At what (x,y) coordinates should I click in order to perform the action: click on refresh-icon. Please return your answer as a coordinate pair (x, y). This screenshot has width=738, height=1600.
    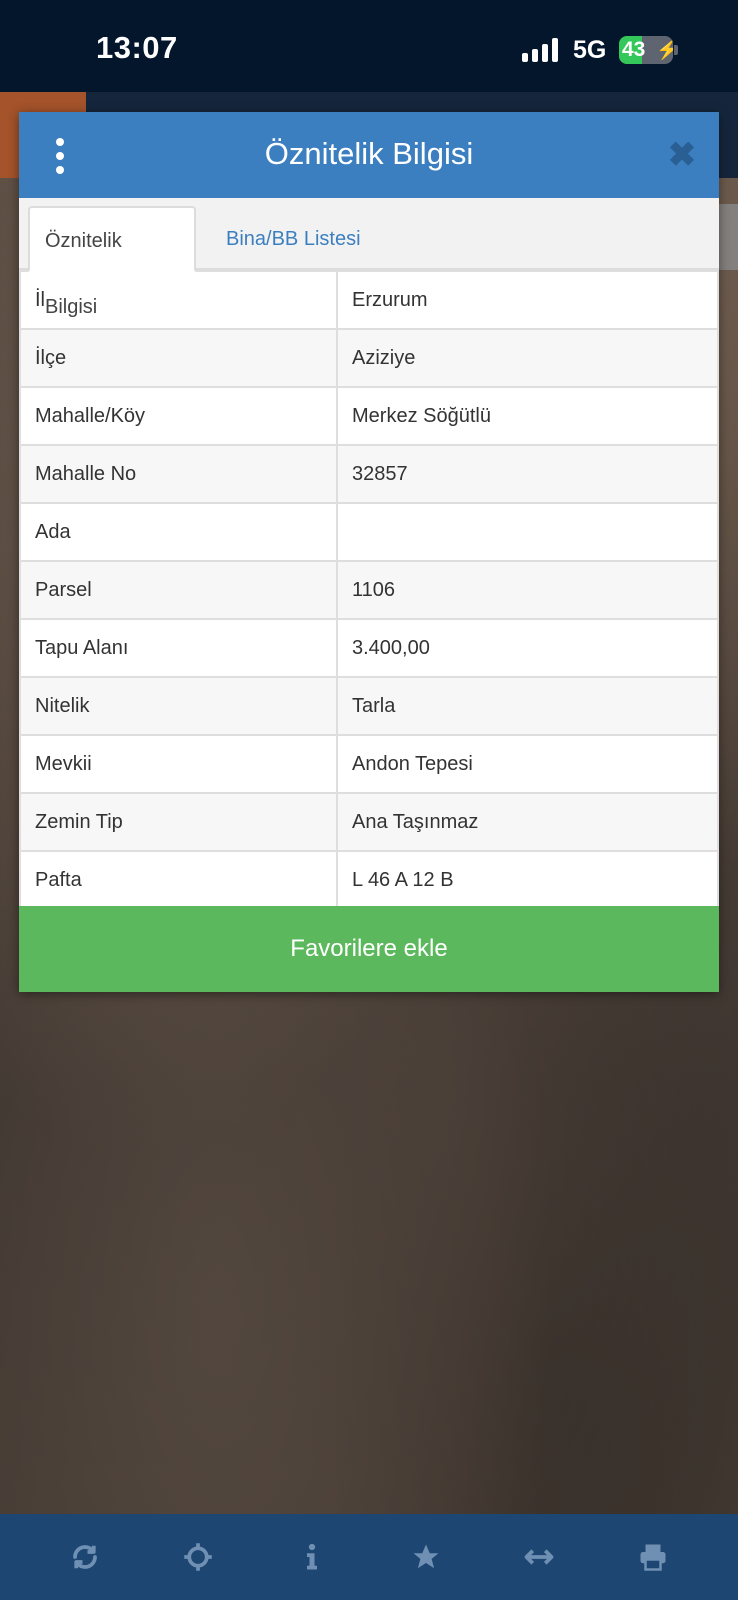
    Looking at the image, I should click on (84, 1557).